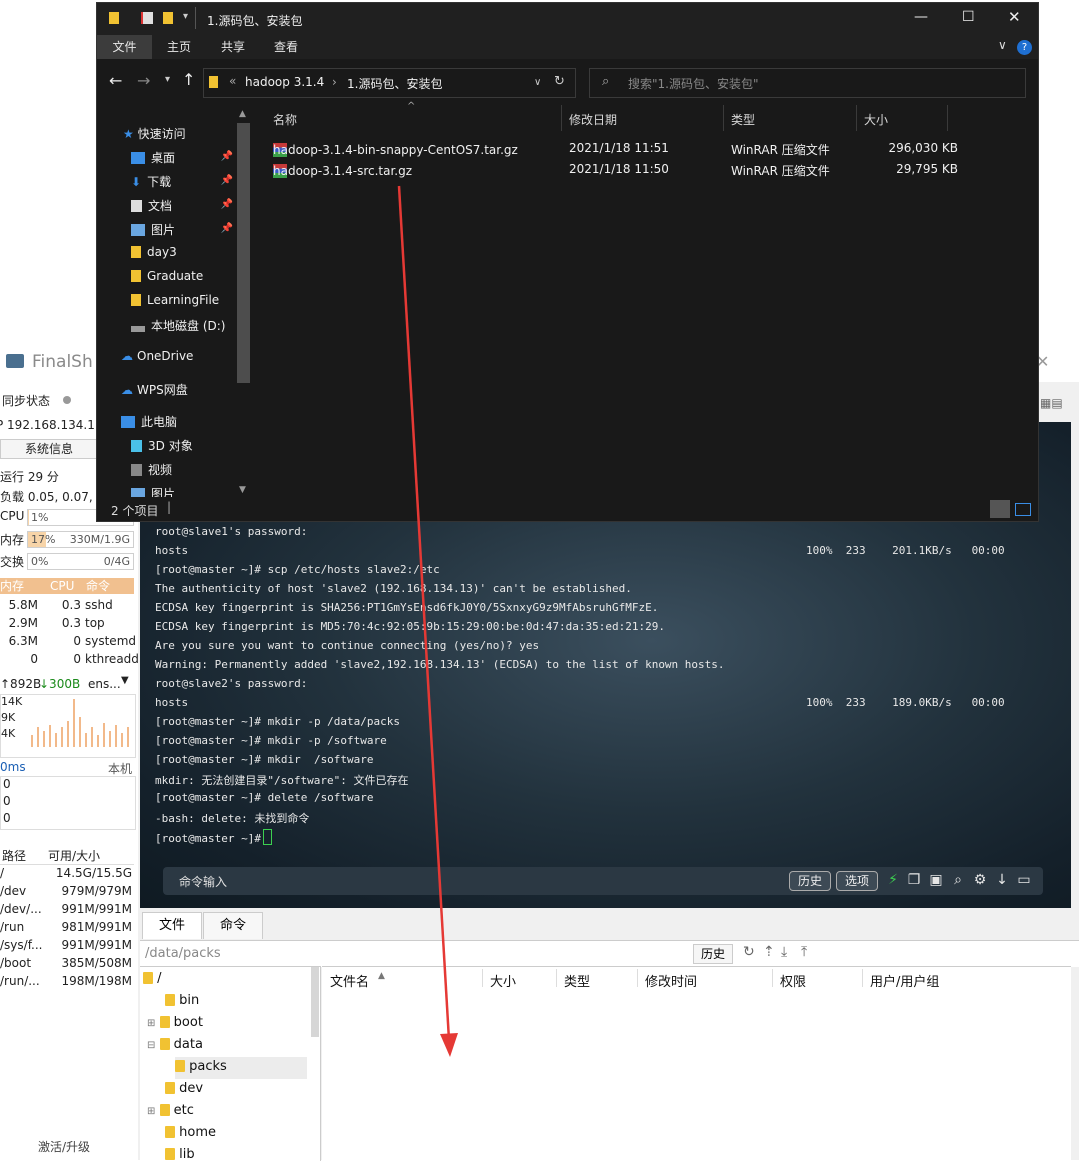 This screenshot has width=1079, height=1162. I want to click on annotation-arrow, so click(427, 621).